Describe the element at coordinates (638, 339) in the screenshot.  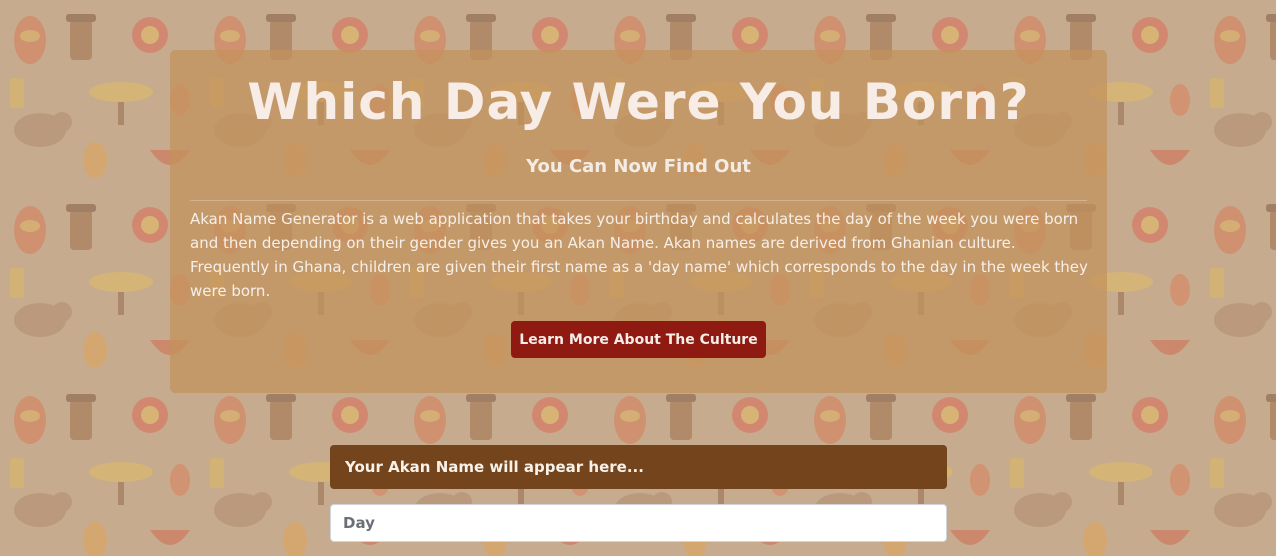
I see `learn-more-button: Learn More About The Culture` at that location.